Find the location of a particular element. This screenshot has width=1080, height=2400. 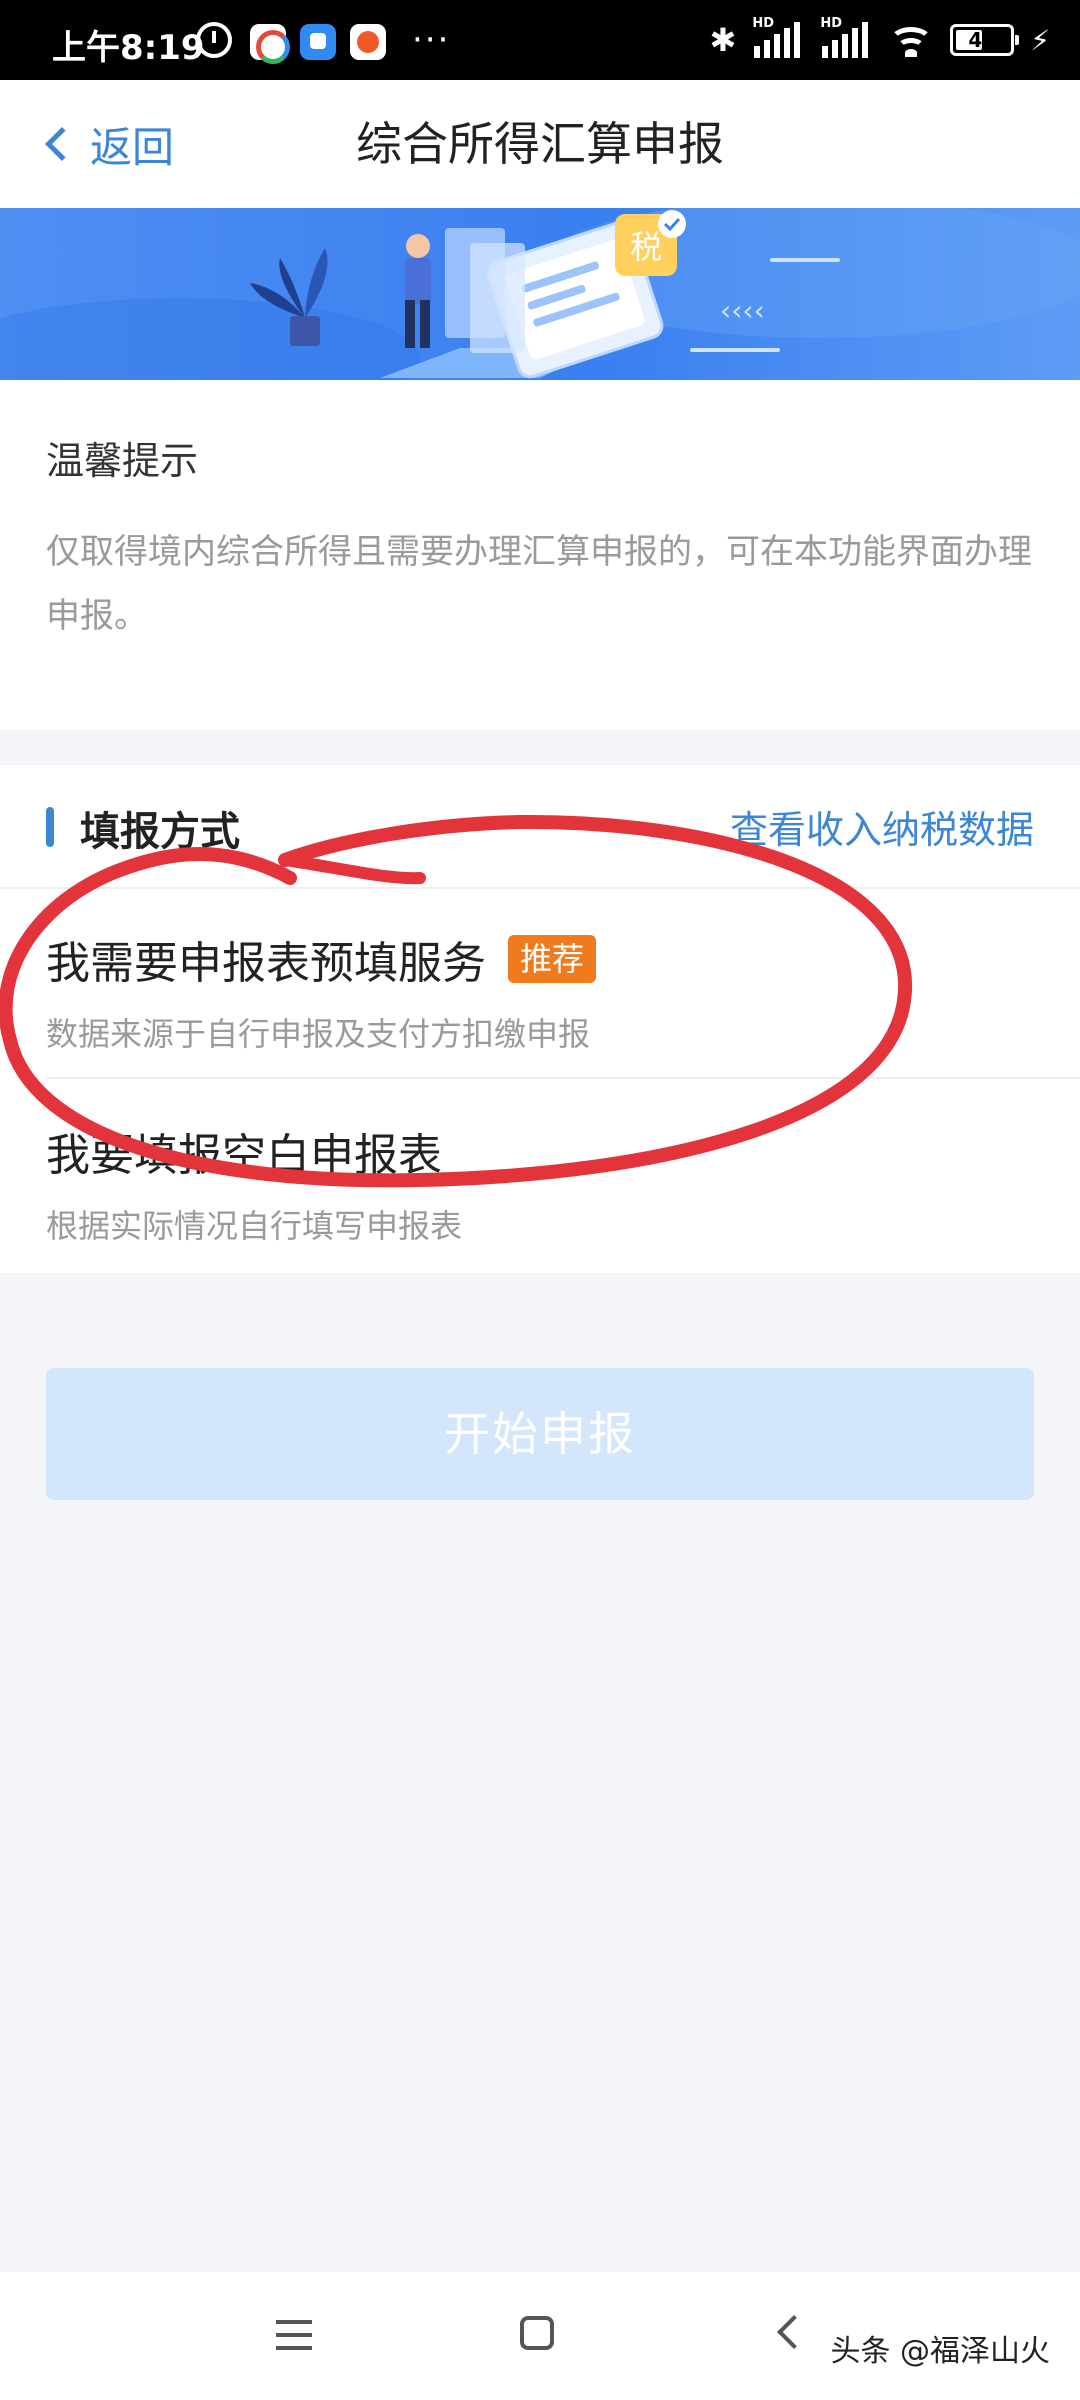

option-title: 我需要申报表预填服务 is located at coordinates (266, 963).